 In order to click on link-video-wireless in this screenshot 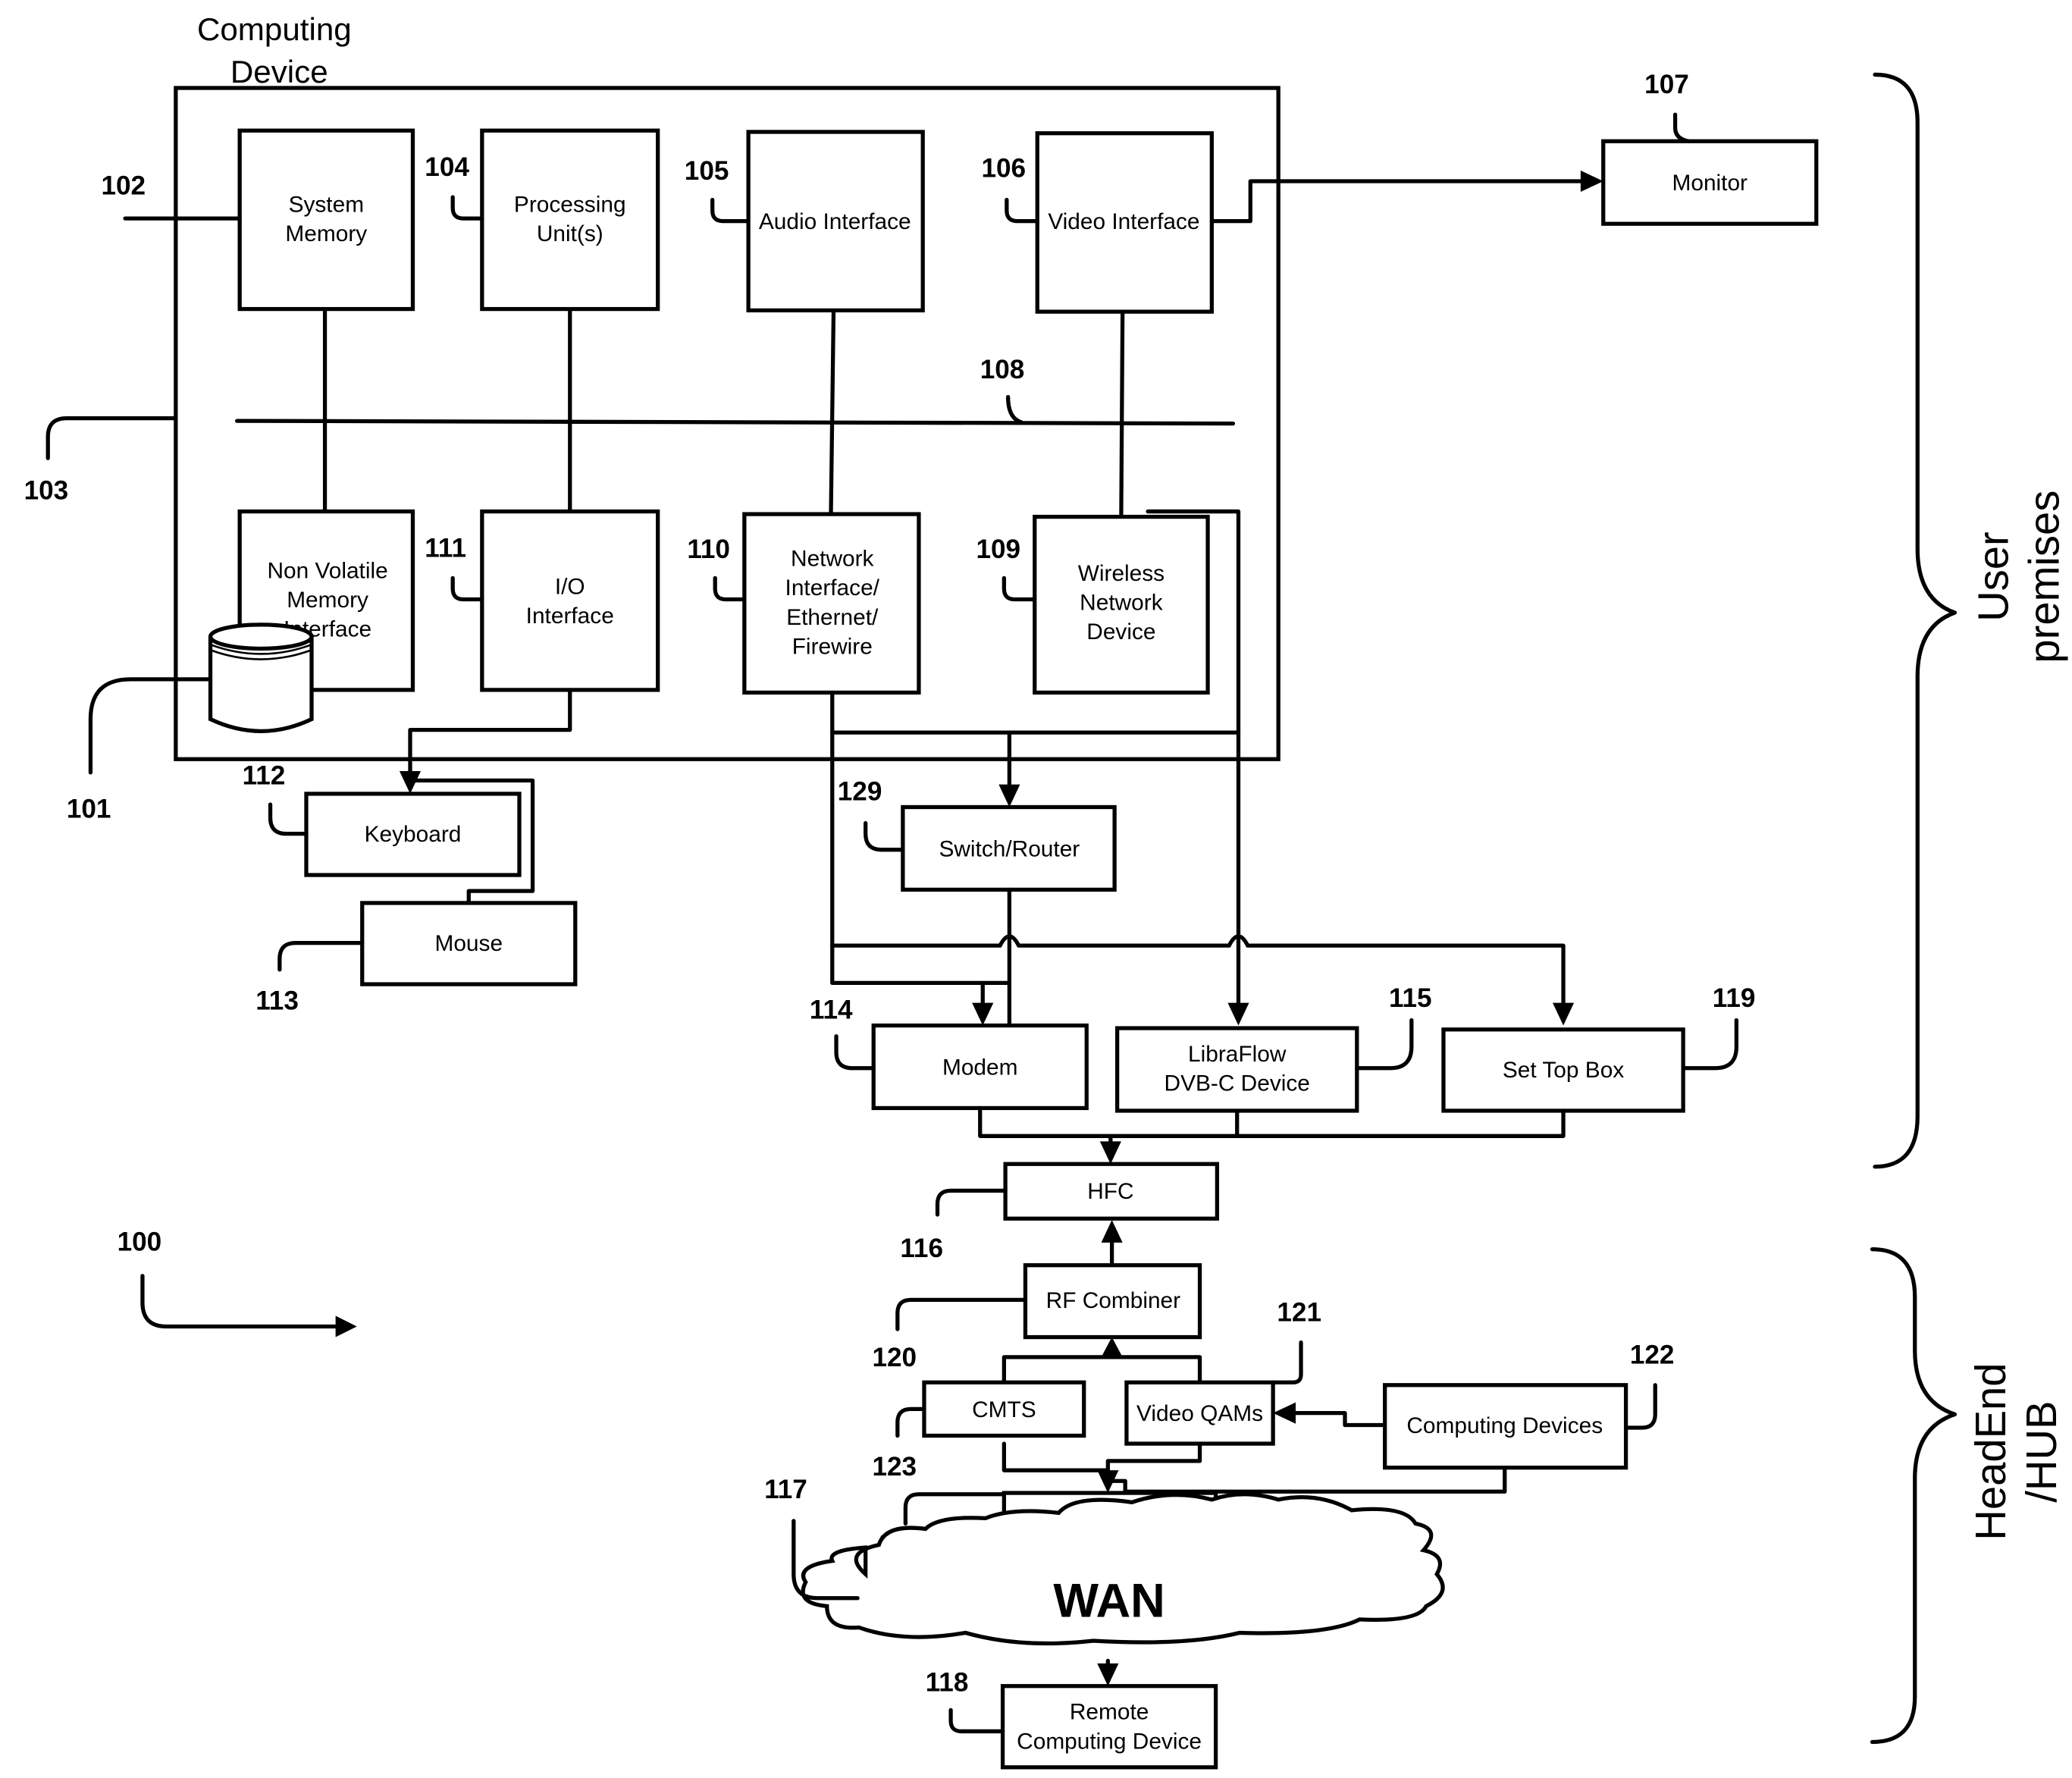, I will do `click(1122, 412)`.